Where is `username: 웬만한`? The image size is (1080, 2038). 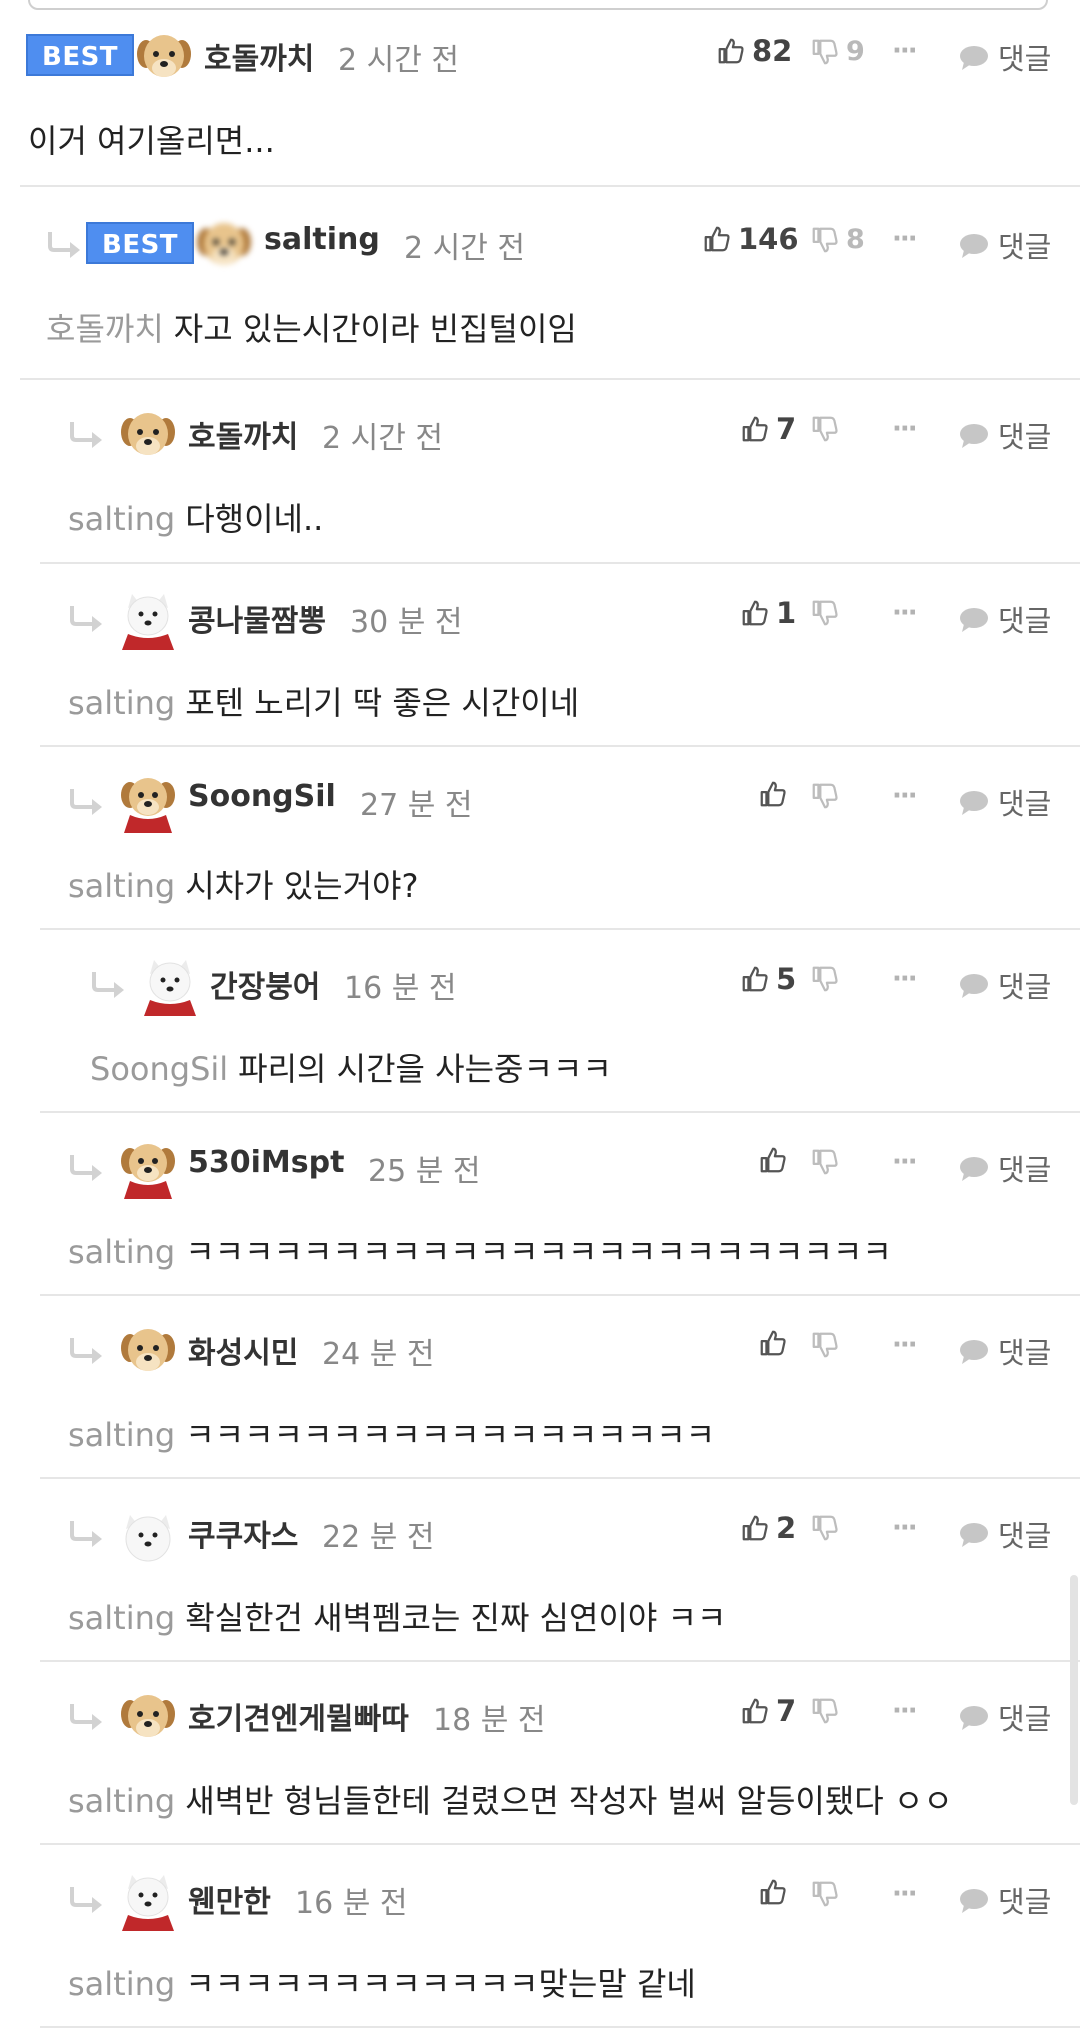
username: 웬만한 is located at coordinates (229, 1899).